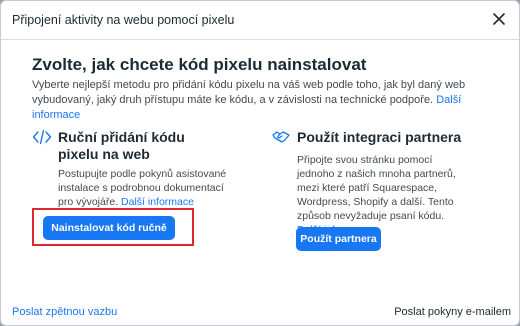 This screenshot has width=520, height=326. What do you see at coordinates (452, 312) in the screenshot?
I see `send-instructions-email-button: Poslat pokyny e-mailem` at bounding box center [452, 312].